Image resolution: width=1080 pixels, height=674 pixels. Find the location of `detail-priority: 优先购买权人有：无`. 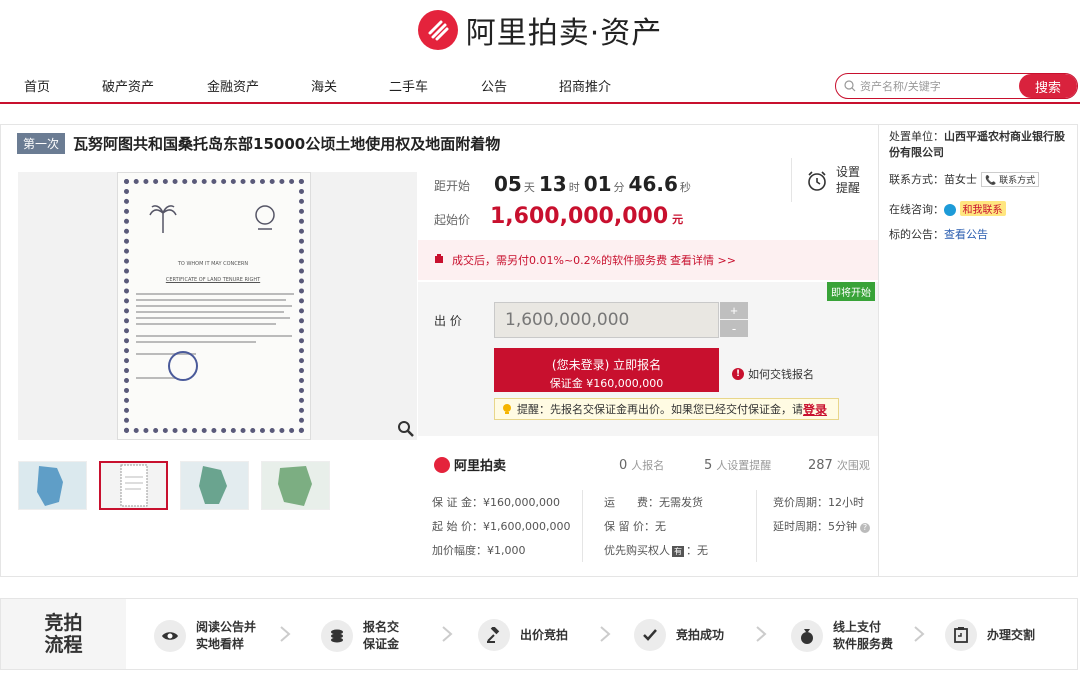

detail-priority: 优先购买权人有：无 is located at coordinates (656, 550).